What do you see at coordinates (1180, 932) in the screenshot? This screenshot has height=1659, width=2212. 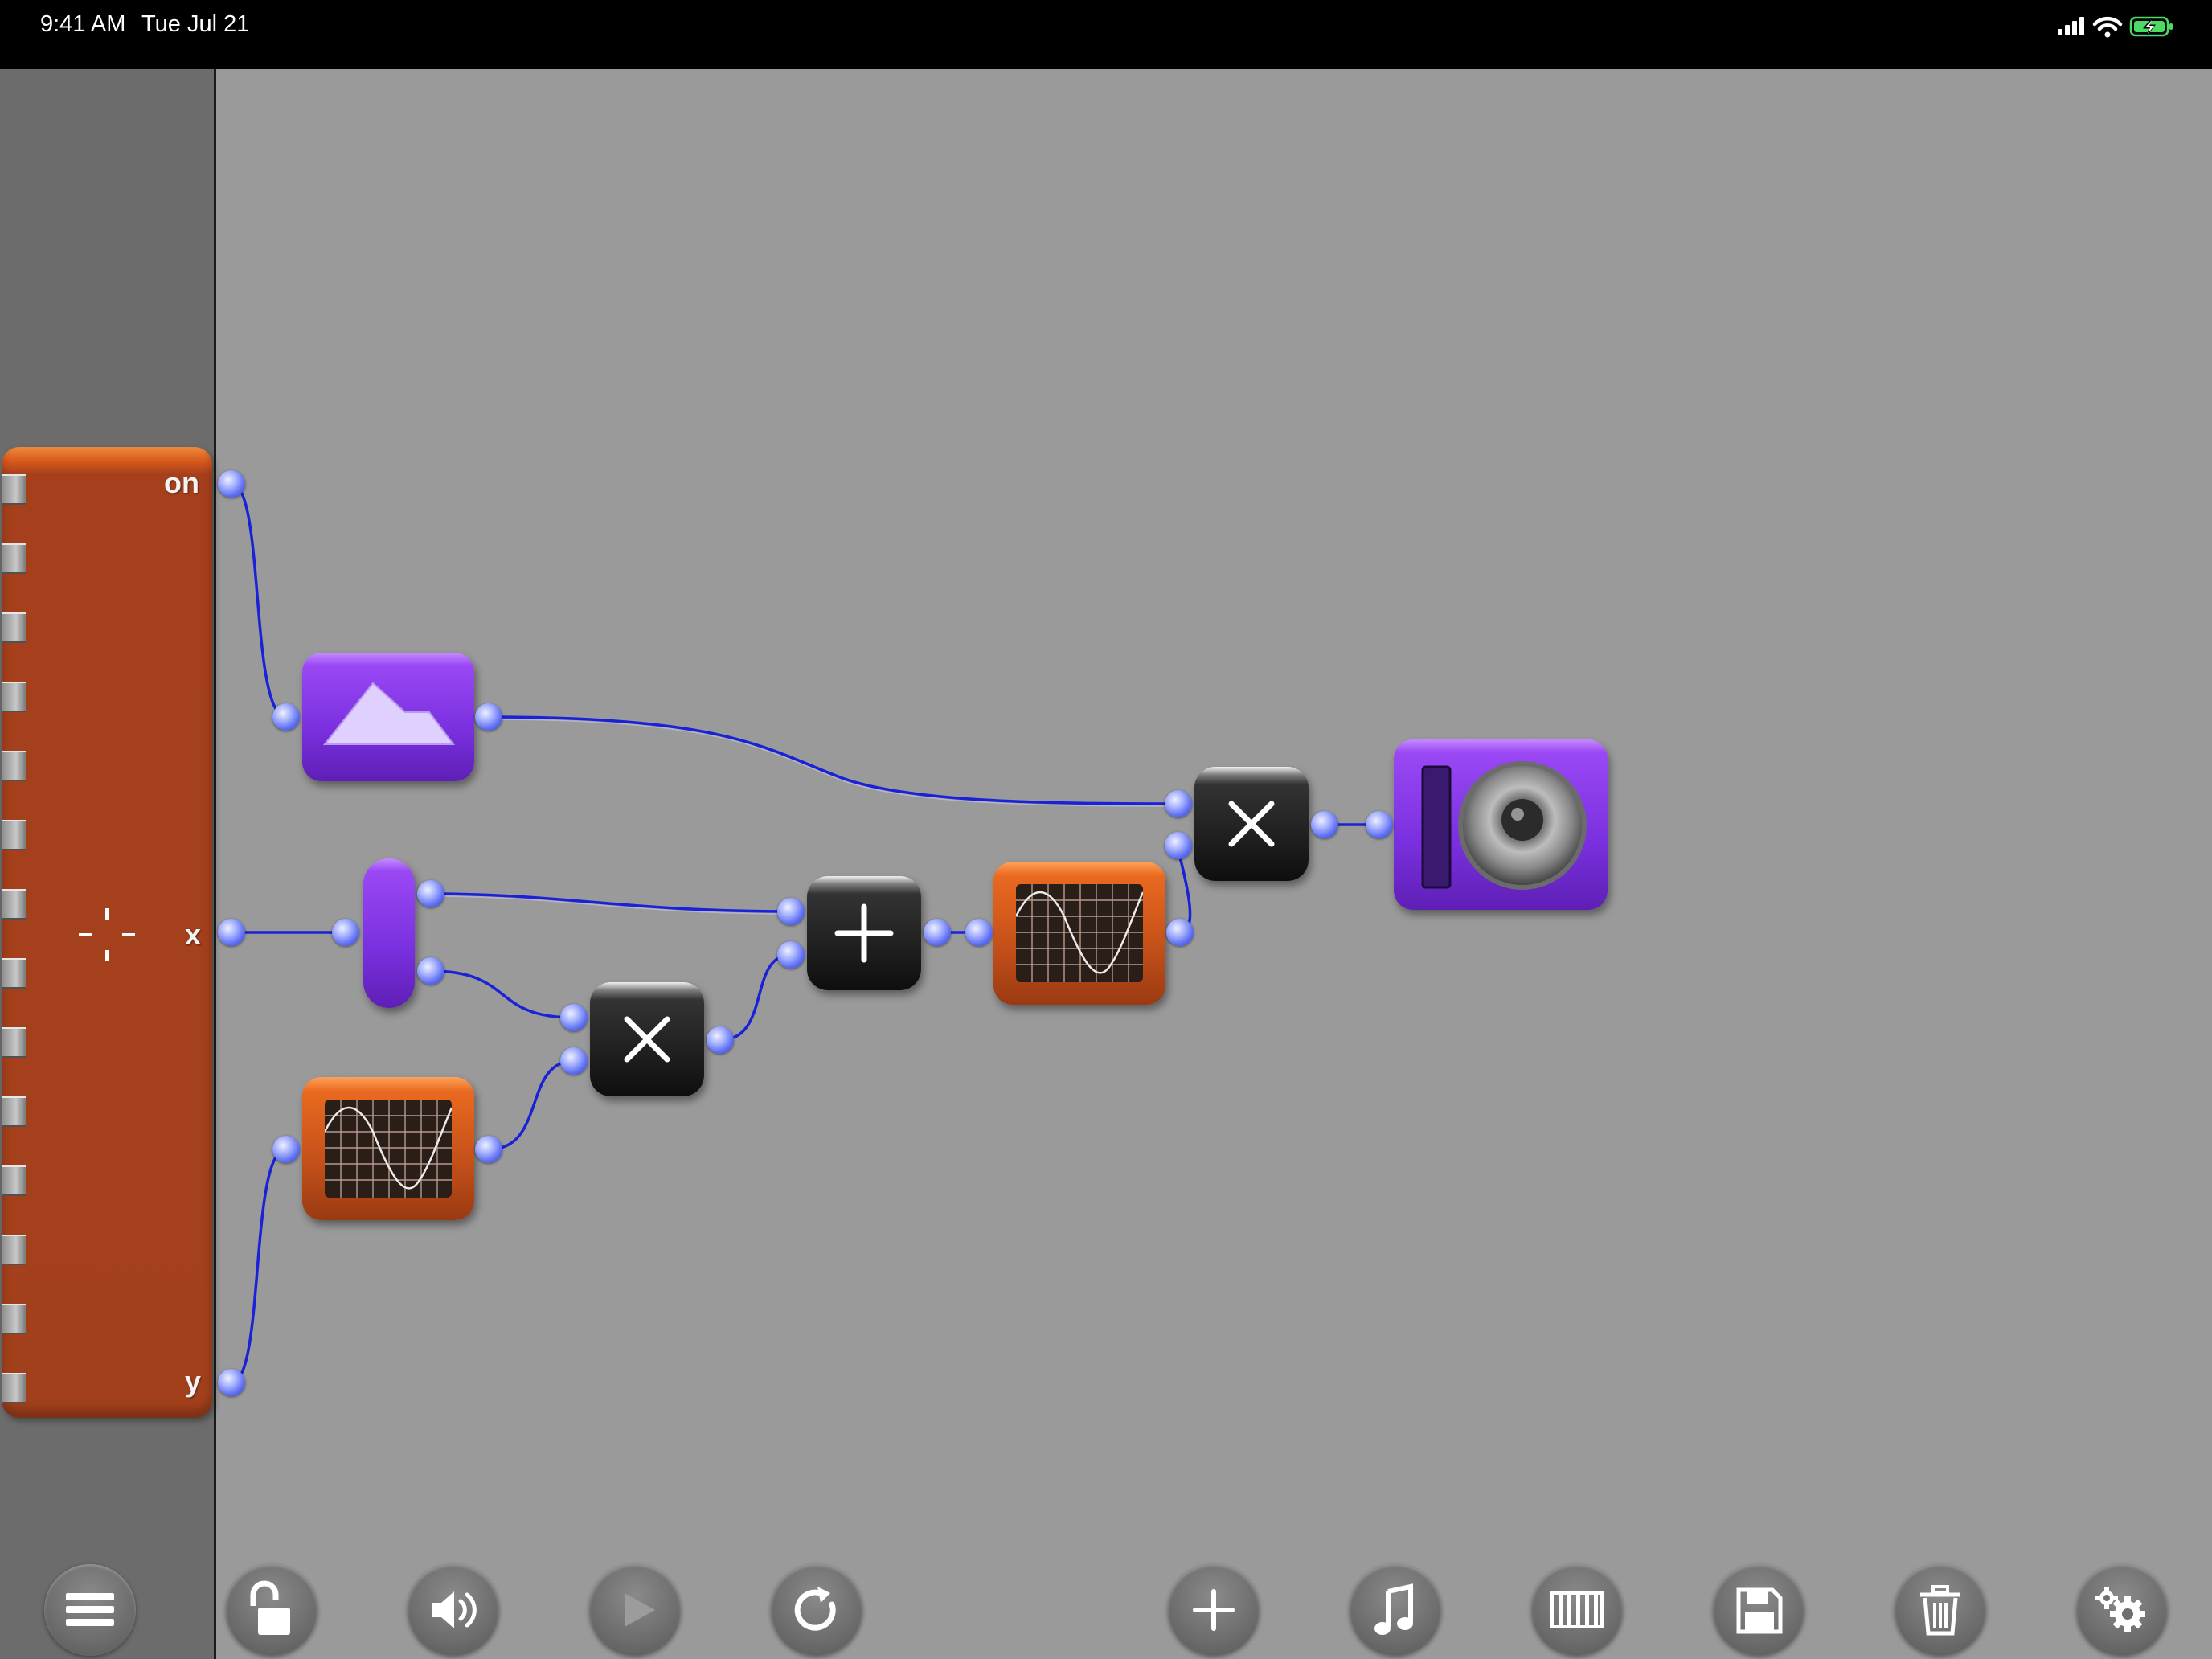 I see `oscillator-2-output-port` at bounding box center [1180, 932].